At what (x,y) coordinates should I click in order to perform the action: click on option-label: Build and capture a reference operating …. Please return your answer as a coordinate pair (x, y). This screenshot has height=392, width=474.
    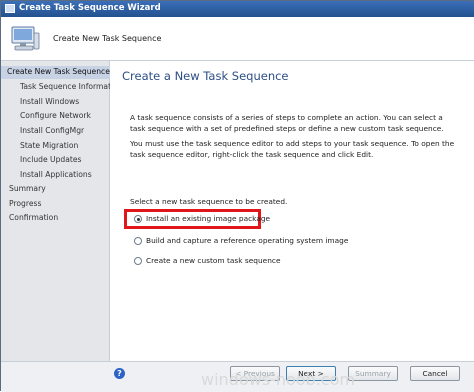
    Looking at the image, I should click on (247, 240).